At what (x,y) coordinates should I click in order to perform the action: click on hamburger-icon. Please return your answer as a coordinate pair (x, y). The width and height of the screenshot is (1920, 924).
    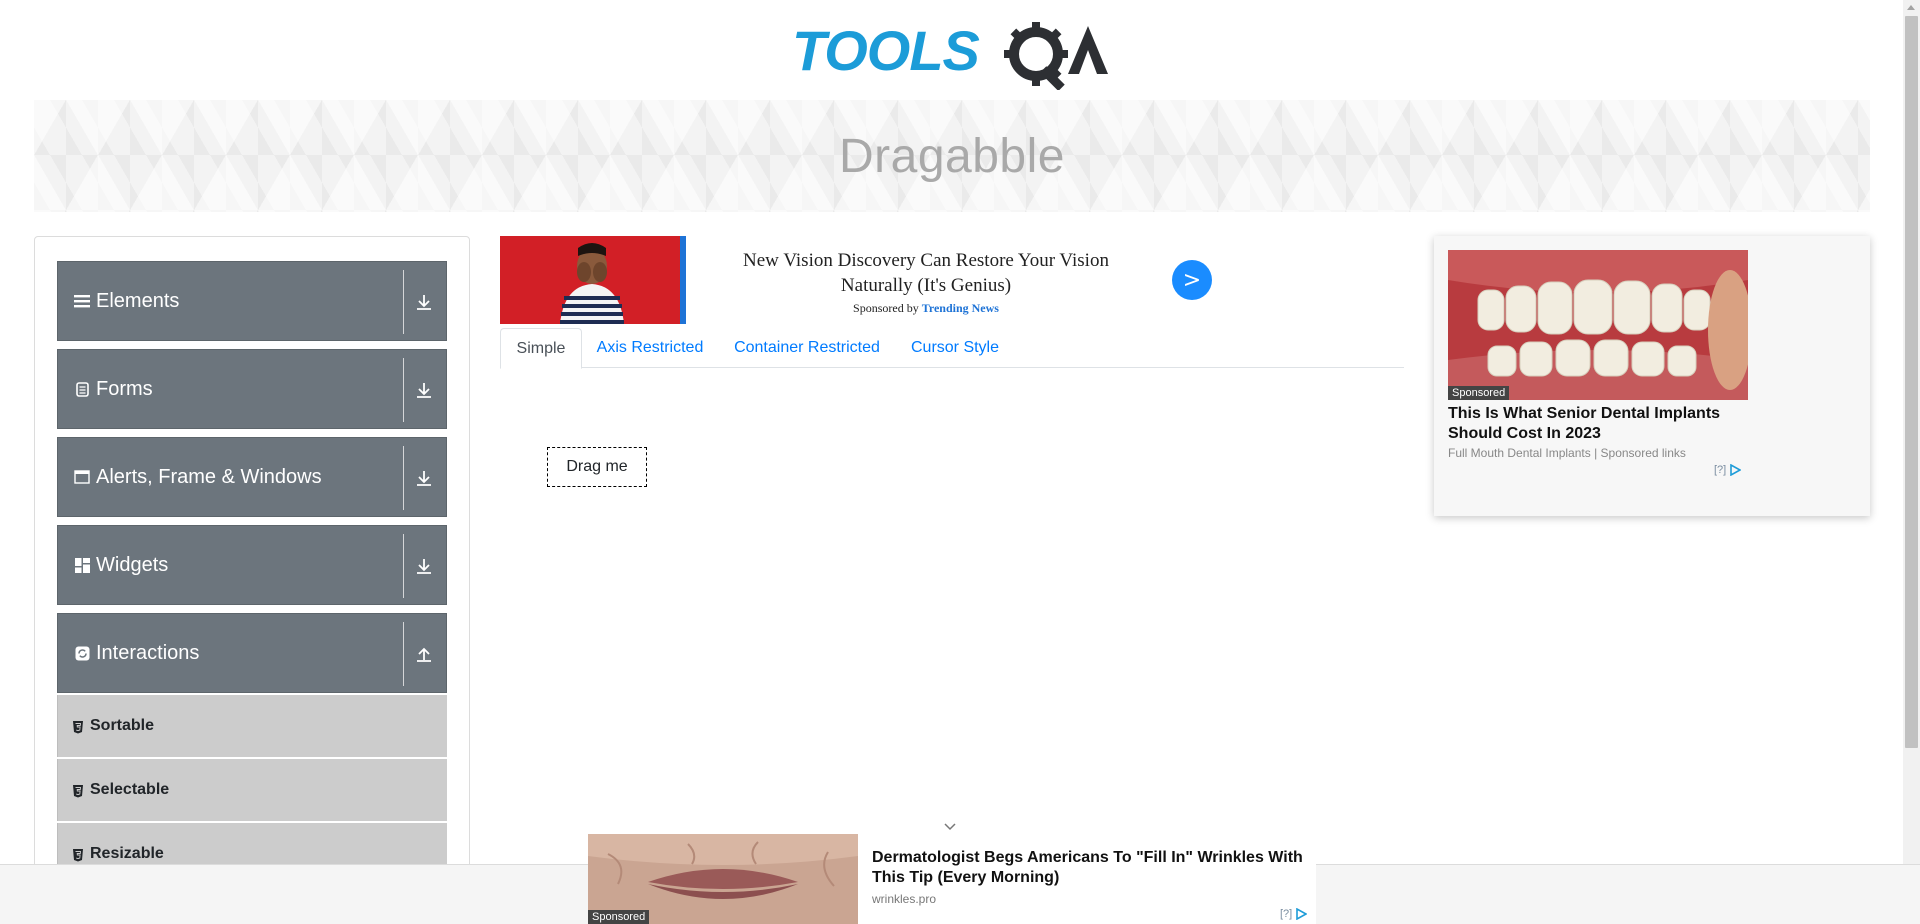
    Looking at the image, I should click on (82, 301).